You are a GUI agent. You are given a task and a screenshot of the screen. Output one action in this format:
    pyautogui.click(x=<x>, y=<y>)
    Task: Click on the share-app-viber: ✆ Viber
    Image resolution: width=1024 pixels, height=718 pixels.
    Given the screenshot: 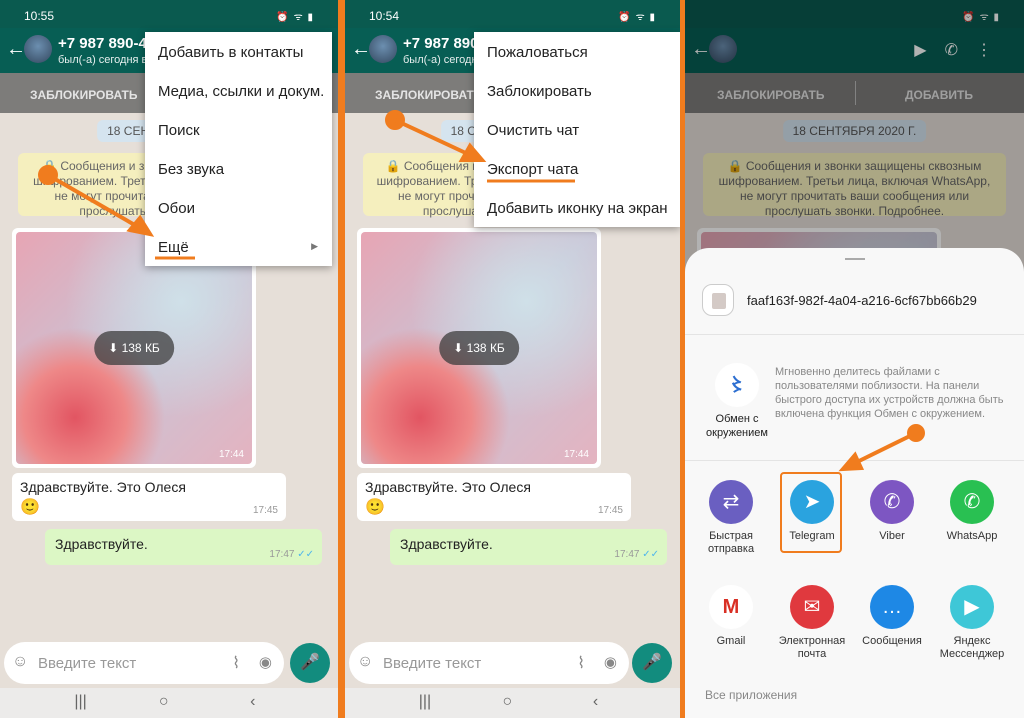 What is the action you would take?
    pyautogui.click(x=892, y=511)
    